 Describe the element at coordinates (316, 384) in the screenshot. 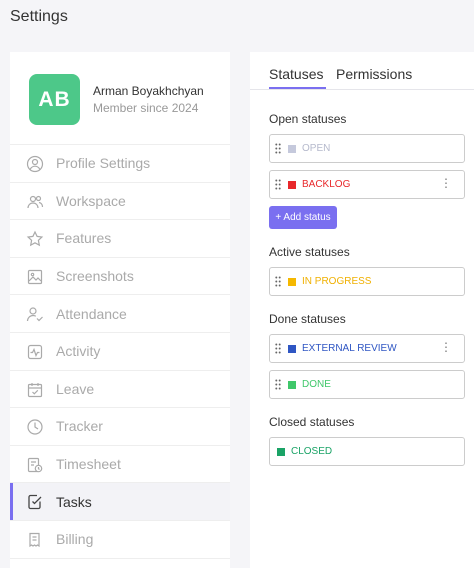

I see `status-name: DONE` at that location.